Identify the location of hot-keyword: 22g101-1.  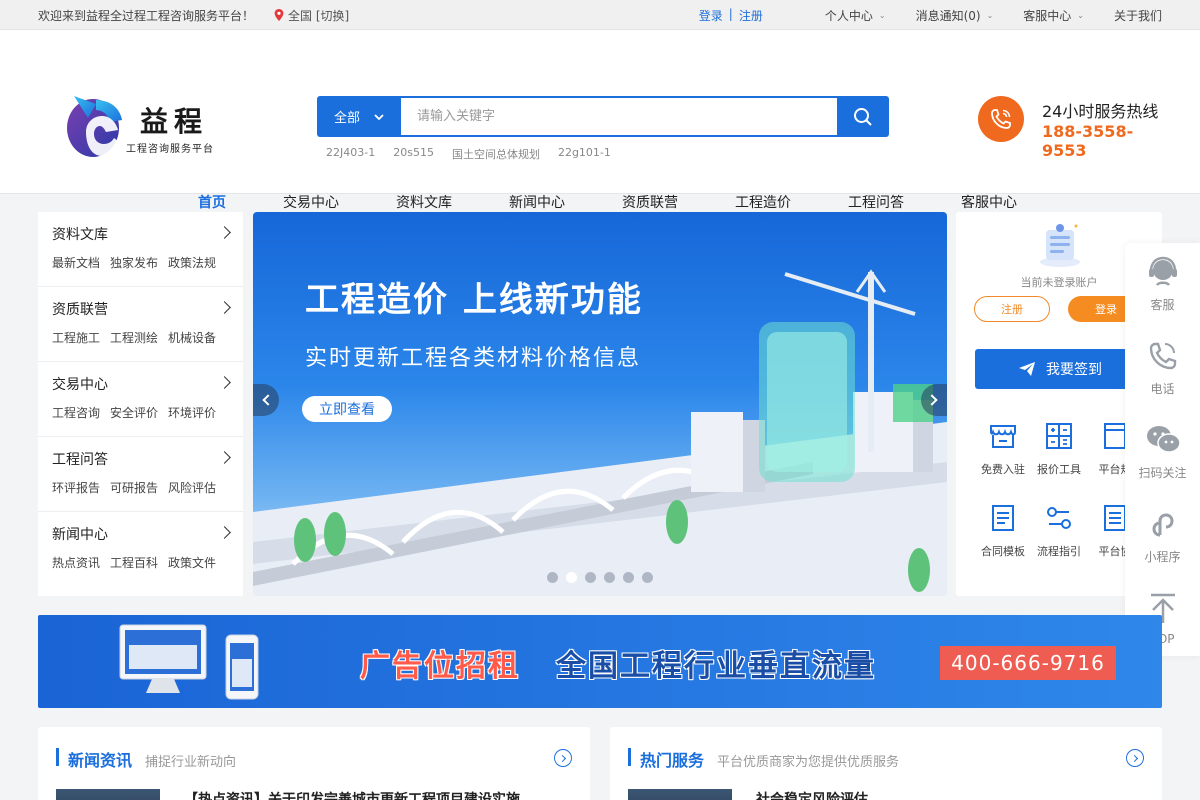
(584, 154).